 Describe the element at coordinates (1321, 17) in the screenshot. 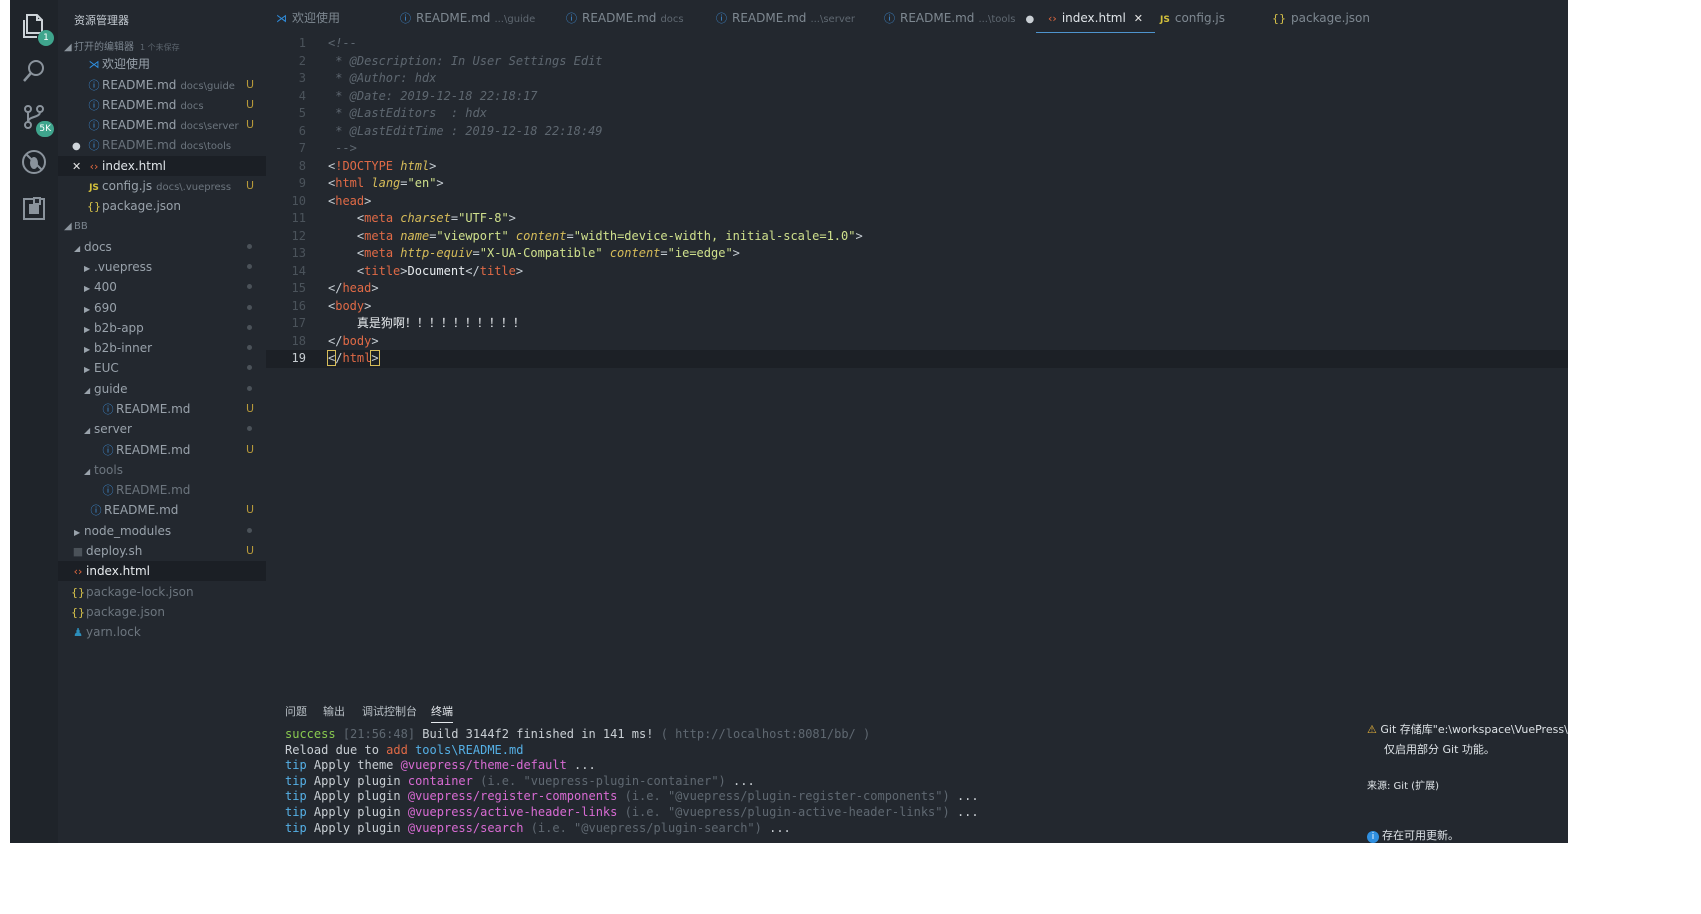

I see `tab-package-json: {} package.json` at that location.